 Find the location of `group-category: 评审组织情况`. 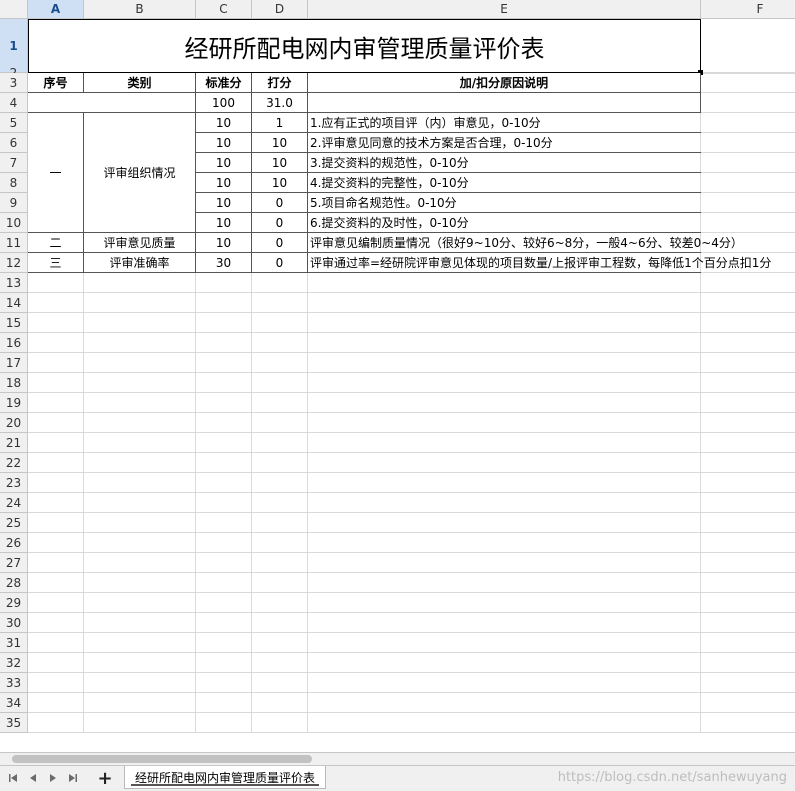

group-category: 评审组织情况 is located at coordinates (140, 173).